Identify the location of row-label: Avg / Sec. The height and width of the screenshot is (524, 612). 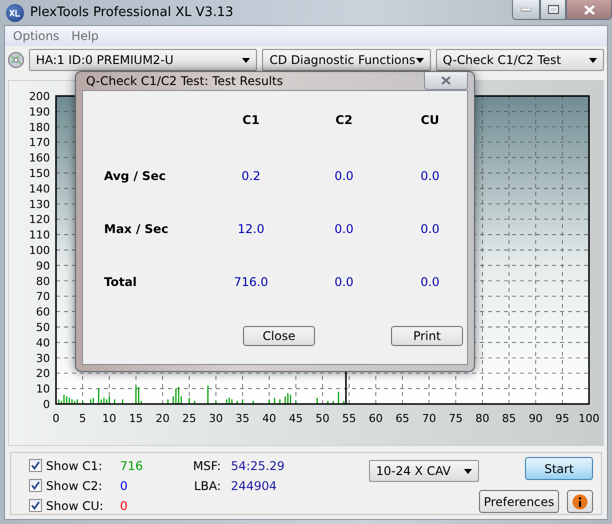
(135, 175).